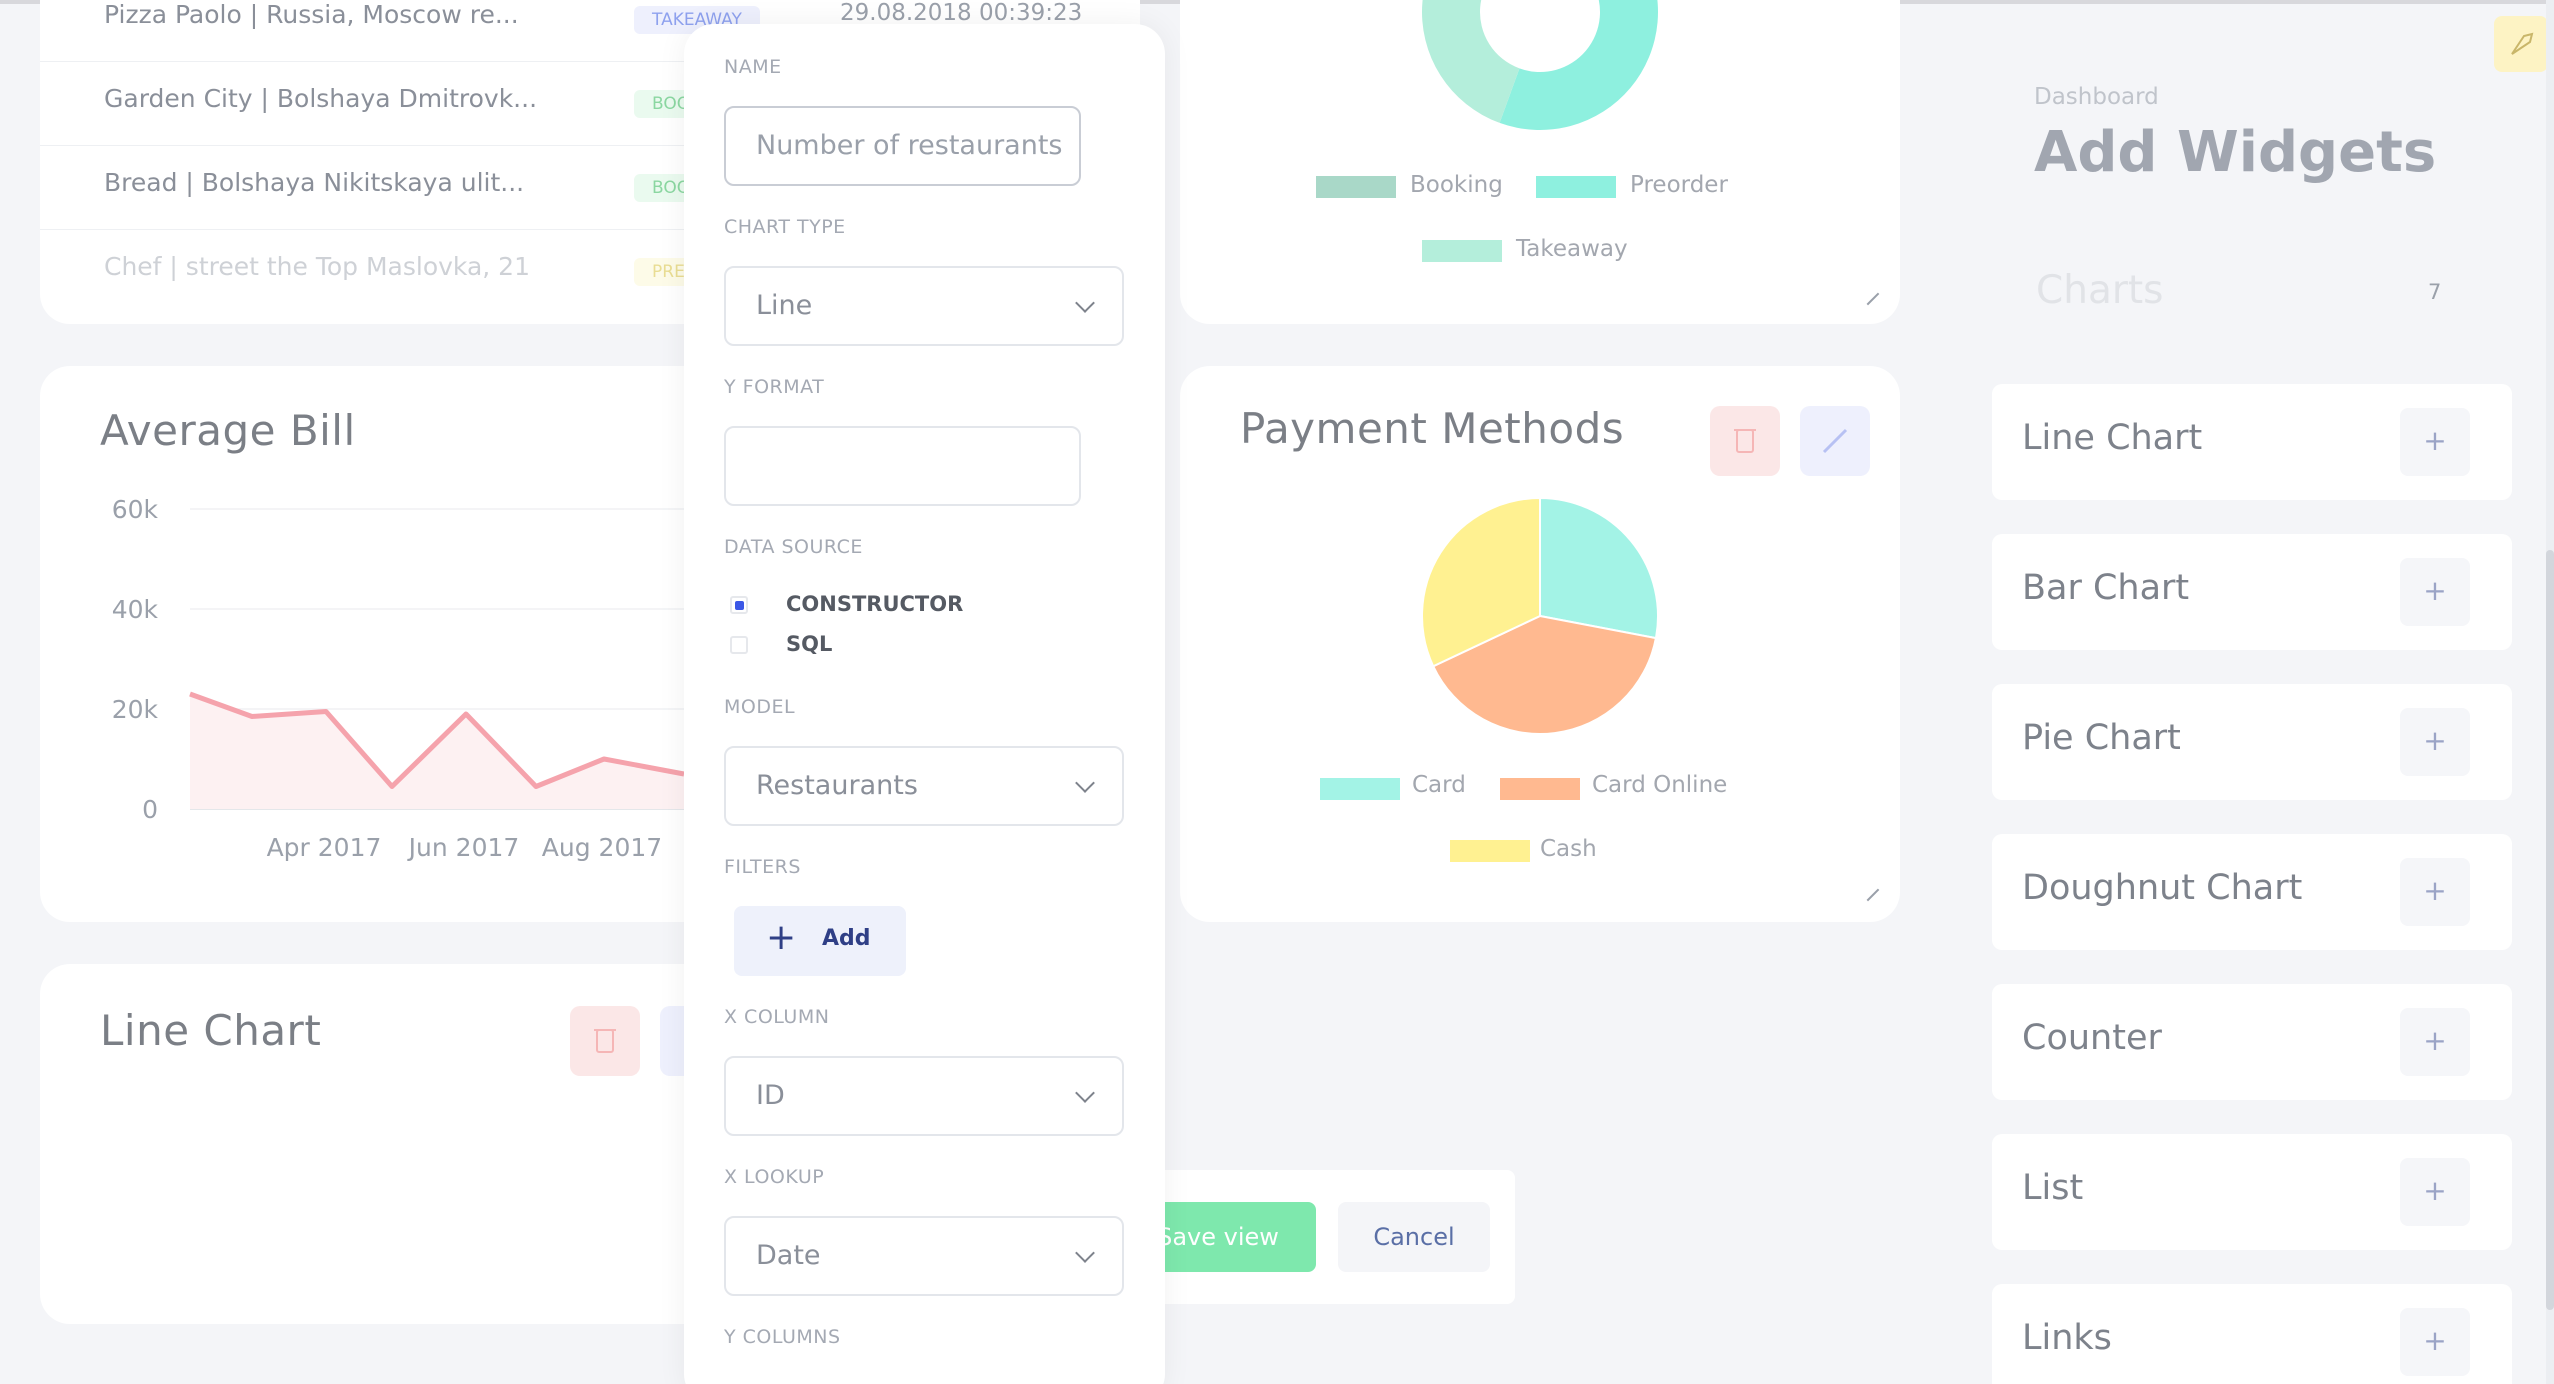  Describe the element at coordinates (2235, 152) in the screenshot. I see `page-title: Add Widgets` at that location.